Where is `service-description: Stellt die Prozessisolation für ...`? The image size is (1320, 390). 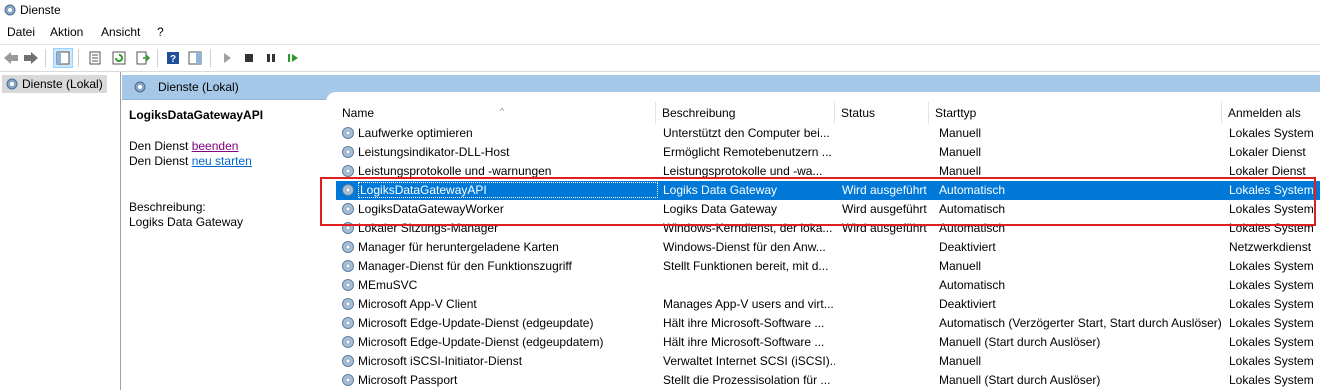 service-description: Stellt die Prozessisolation für ... is located at coordinates (747, 380).